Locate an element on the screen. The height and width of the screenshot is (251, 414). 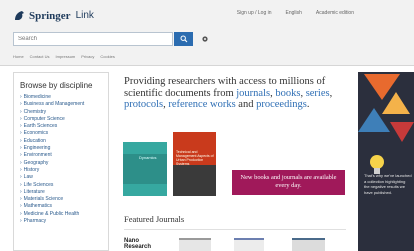
search-options-button is located at coordinates (205, 39).